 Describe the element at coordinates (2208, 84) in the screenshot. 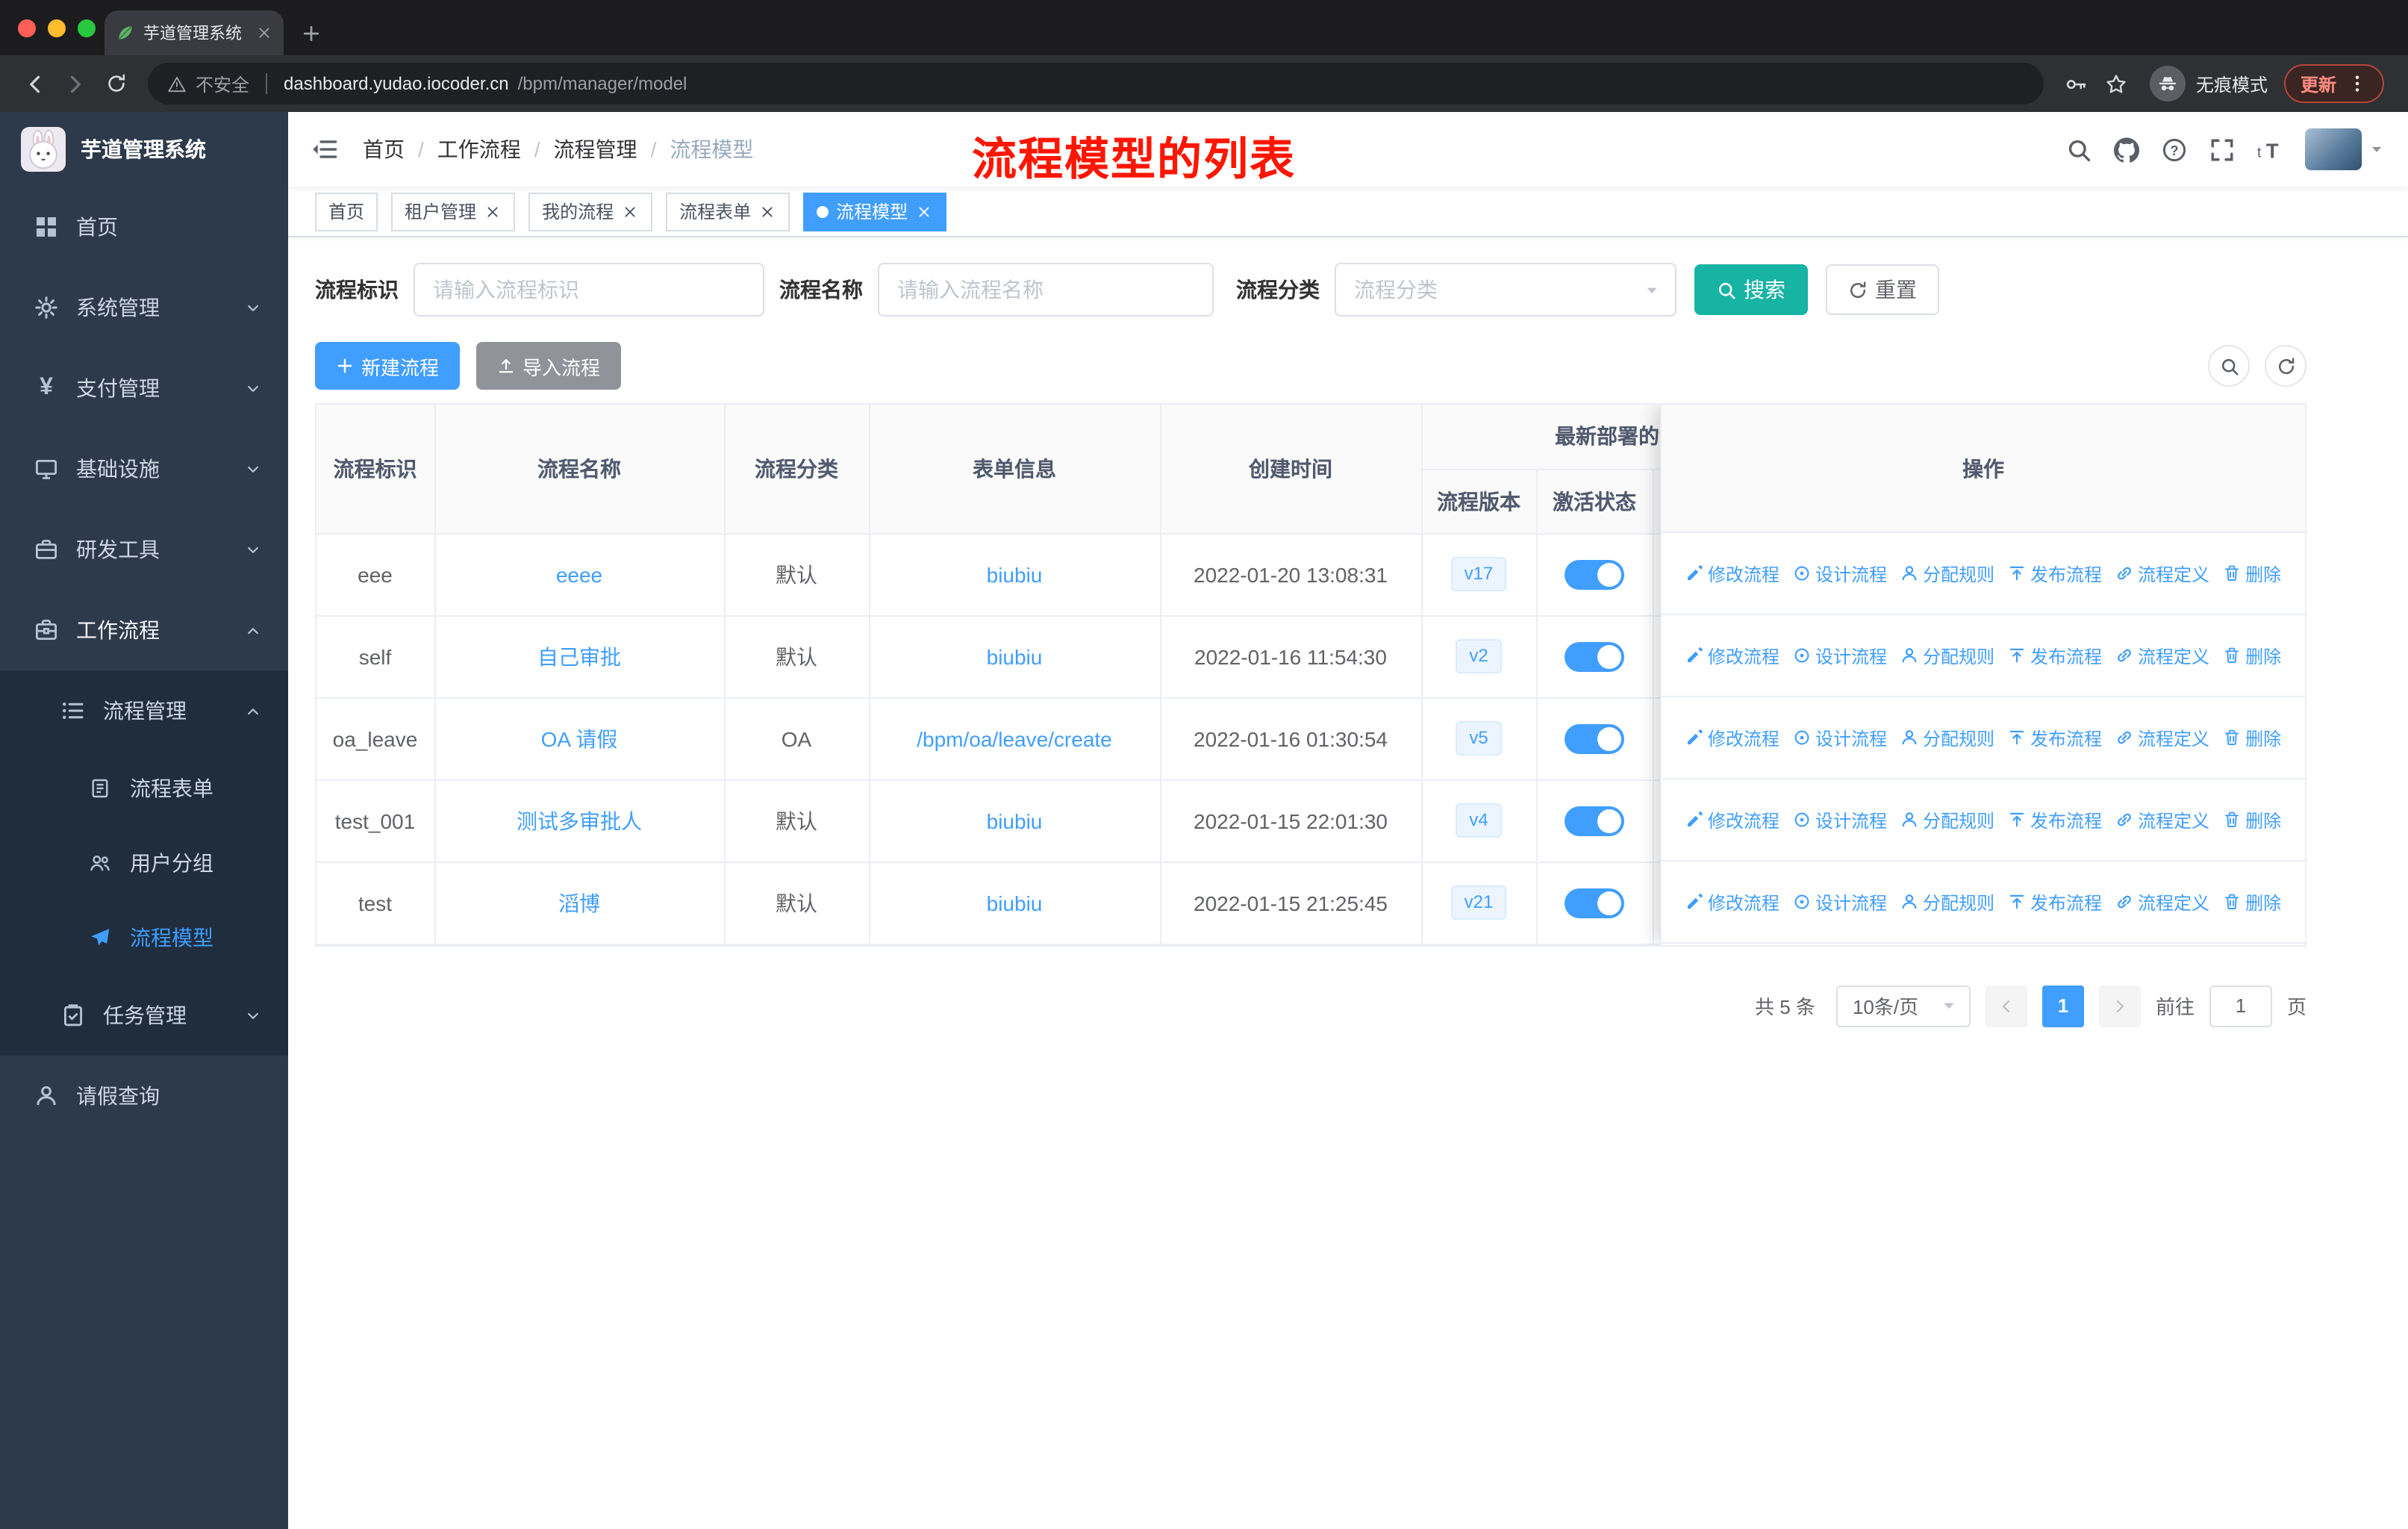

I see `incognito-indicator: 无痕模式` at that location.